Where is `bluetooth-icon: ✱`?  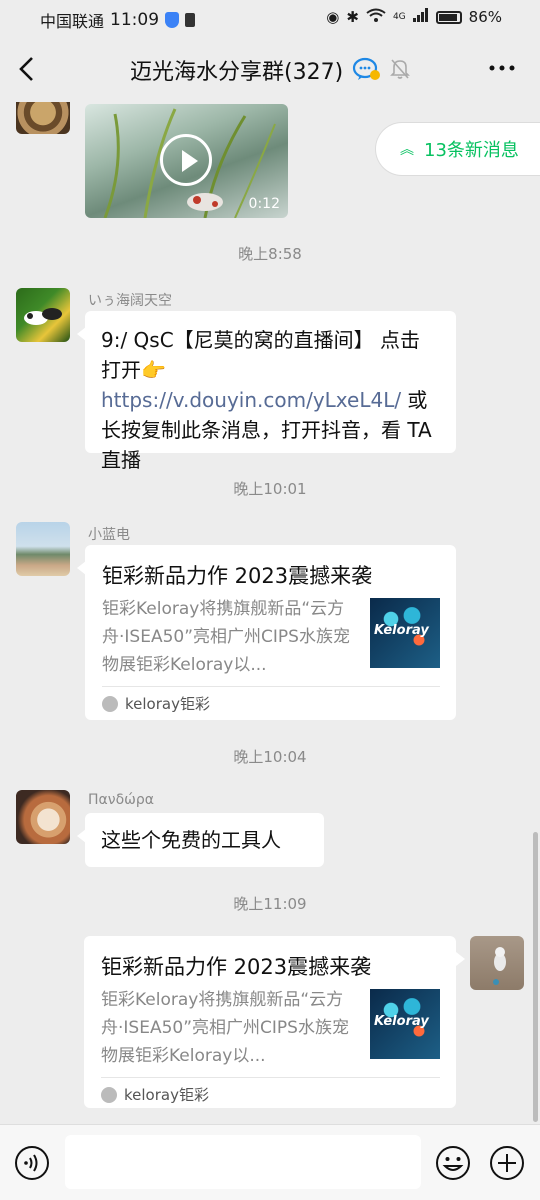 bluetooth-icon: ✱ is located at coordinates (352, 17).